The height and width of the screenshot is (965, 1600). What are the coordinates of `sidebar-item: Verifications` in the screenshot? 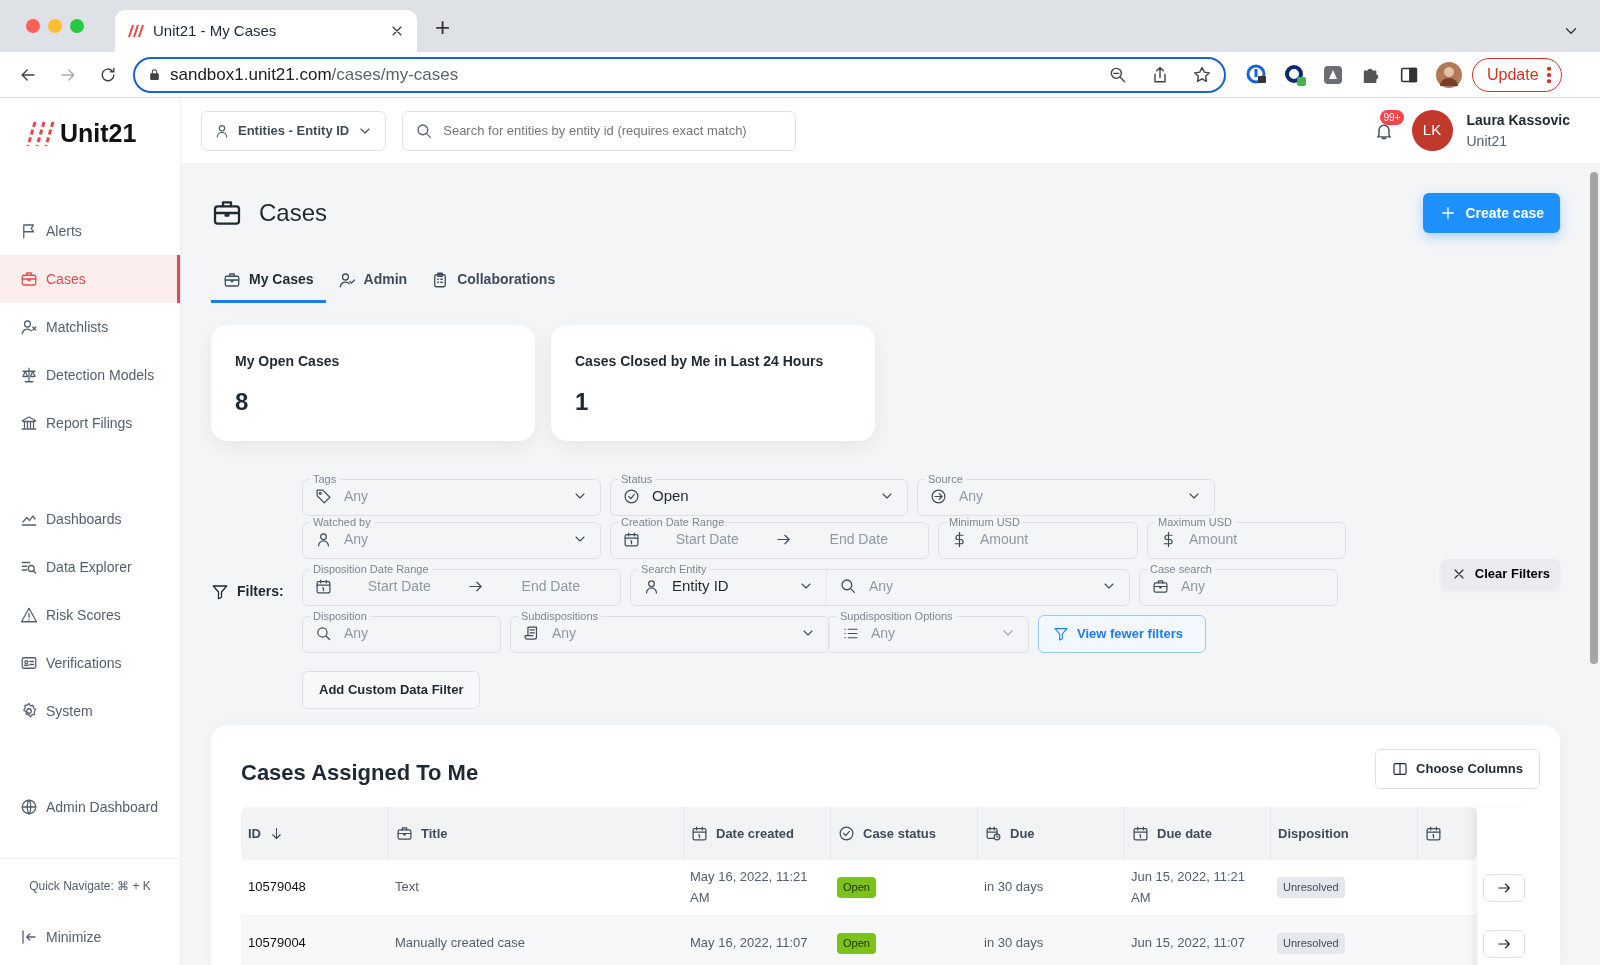 It's located at (90, 663).